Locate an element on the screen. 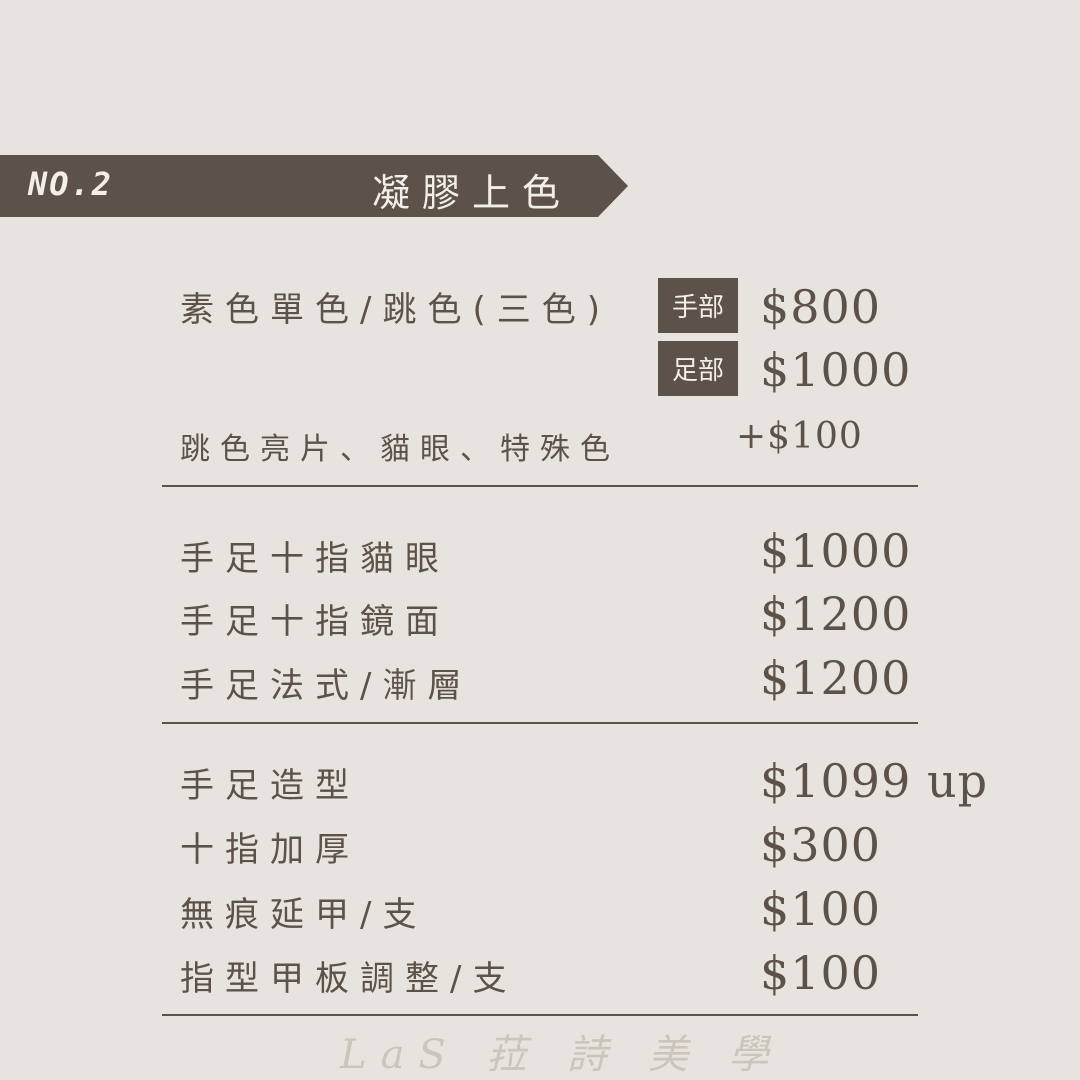  section-banner: NO.2 凝膠上色 is located at coordinates (314, 186).